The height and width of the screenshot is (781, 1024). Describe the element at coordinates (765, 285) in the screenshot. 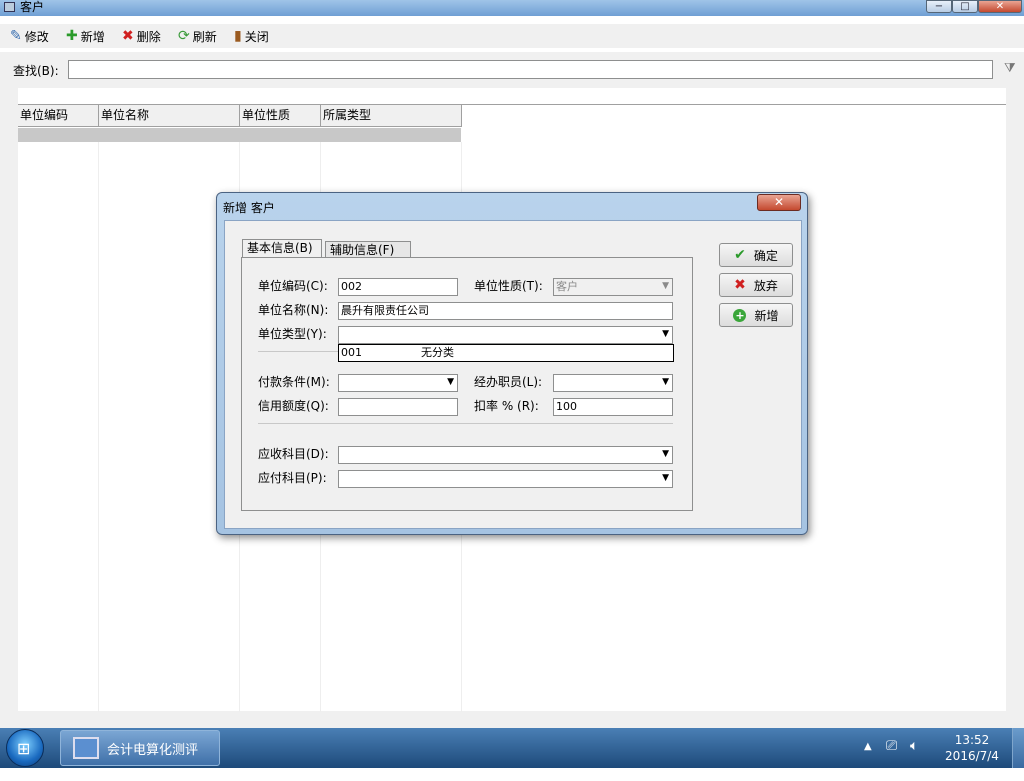

I see `cancel-label: 放弃` at that location.